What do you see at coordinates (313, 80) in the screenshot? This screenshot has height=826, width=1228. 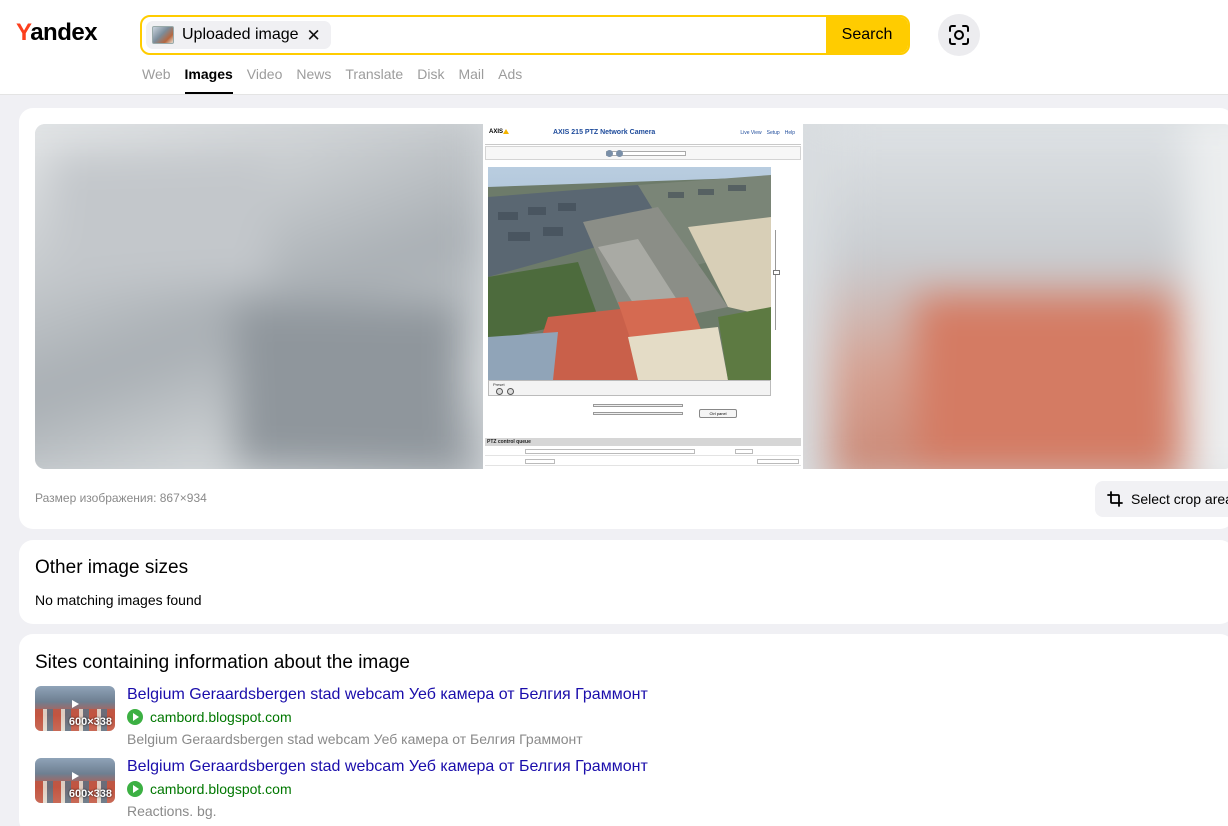 I see `nav-tab-news: News` at bounding box center [313, 80].